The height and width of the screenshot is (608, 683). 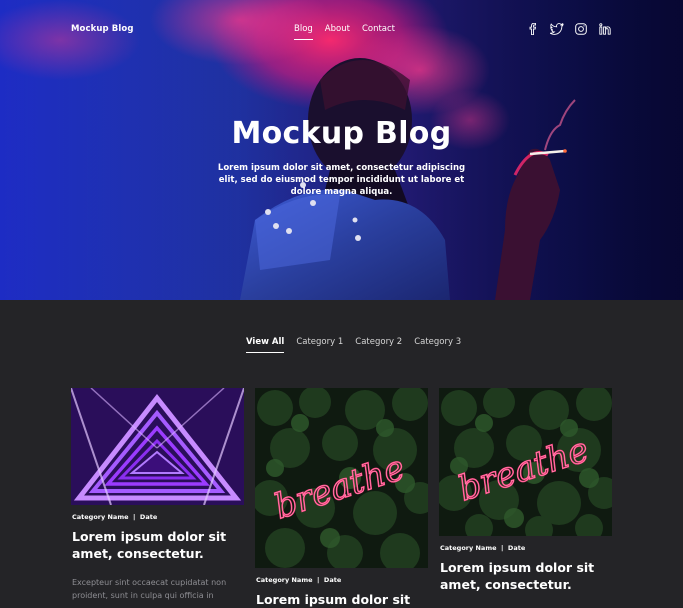 What do you see at coordinates (303, 32) in the screenshot?
I see `nav-item-blog: Blog` at bounding box center [303, 32].